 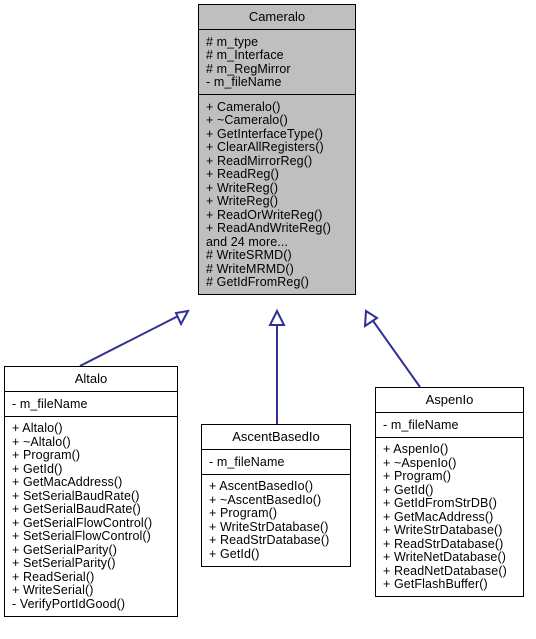 I want to click on class-attribute: # m_type, so click(x=232, y=41).